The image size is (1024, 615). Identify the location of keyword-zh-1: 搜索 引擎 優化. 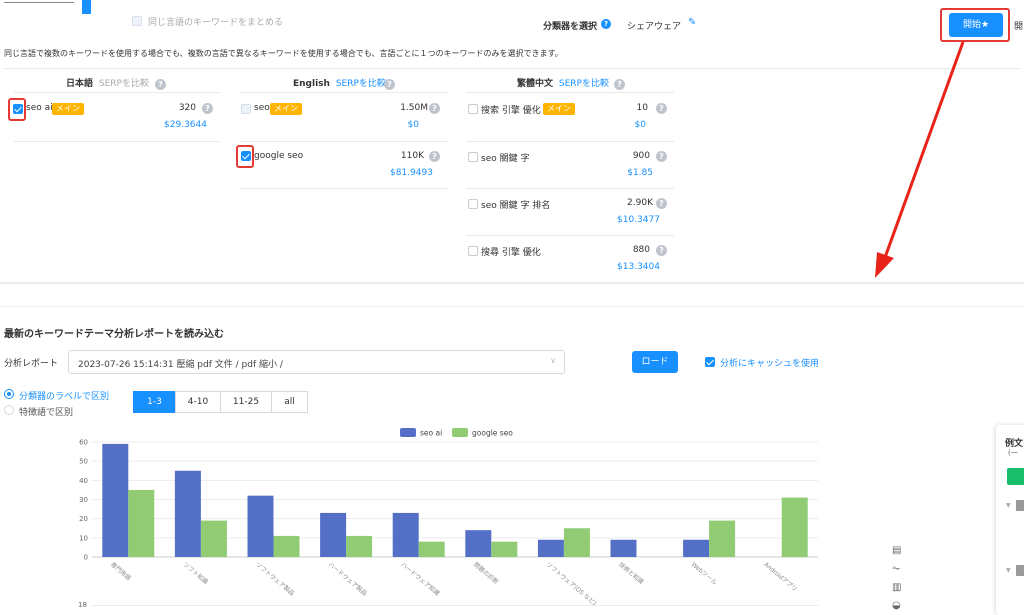
(511, 111).